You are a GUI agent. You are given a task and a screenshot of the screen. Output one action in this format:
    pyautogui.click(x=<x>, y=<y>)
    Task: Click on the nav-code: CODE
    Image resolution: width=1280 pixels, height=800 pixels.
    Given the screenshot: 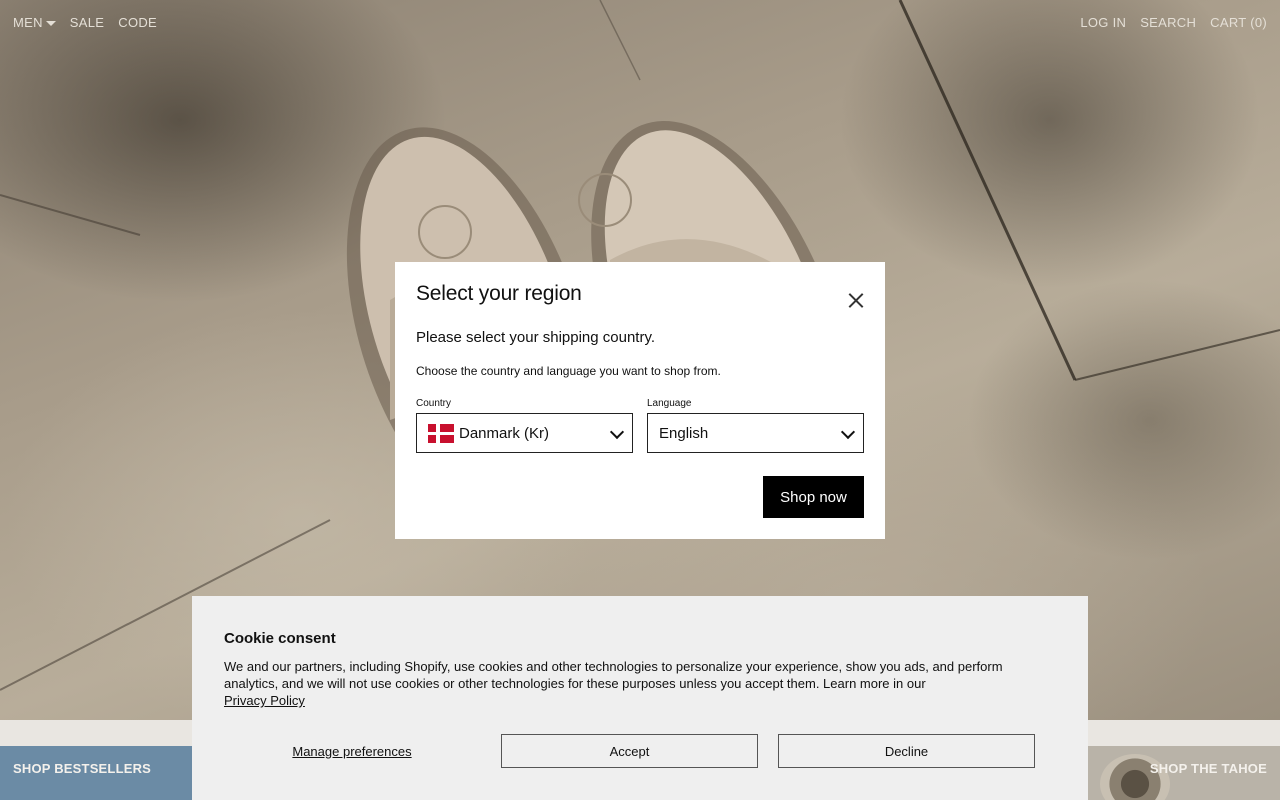 What is the action you would take?
    pyautogui.click(x=137, y=22)
    